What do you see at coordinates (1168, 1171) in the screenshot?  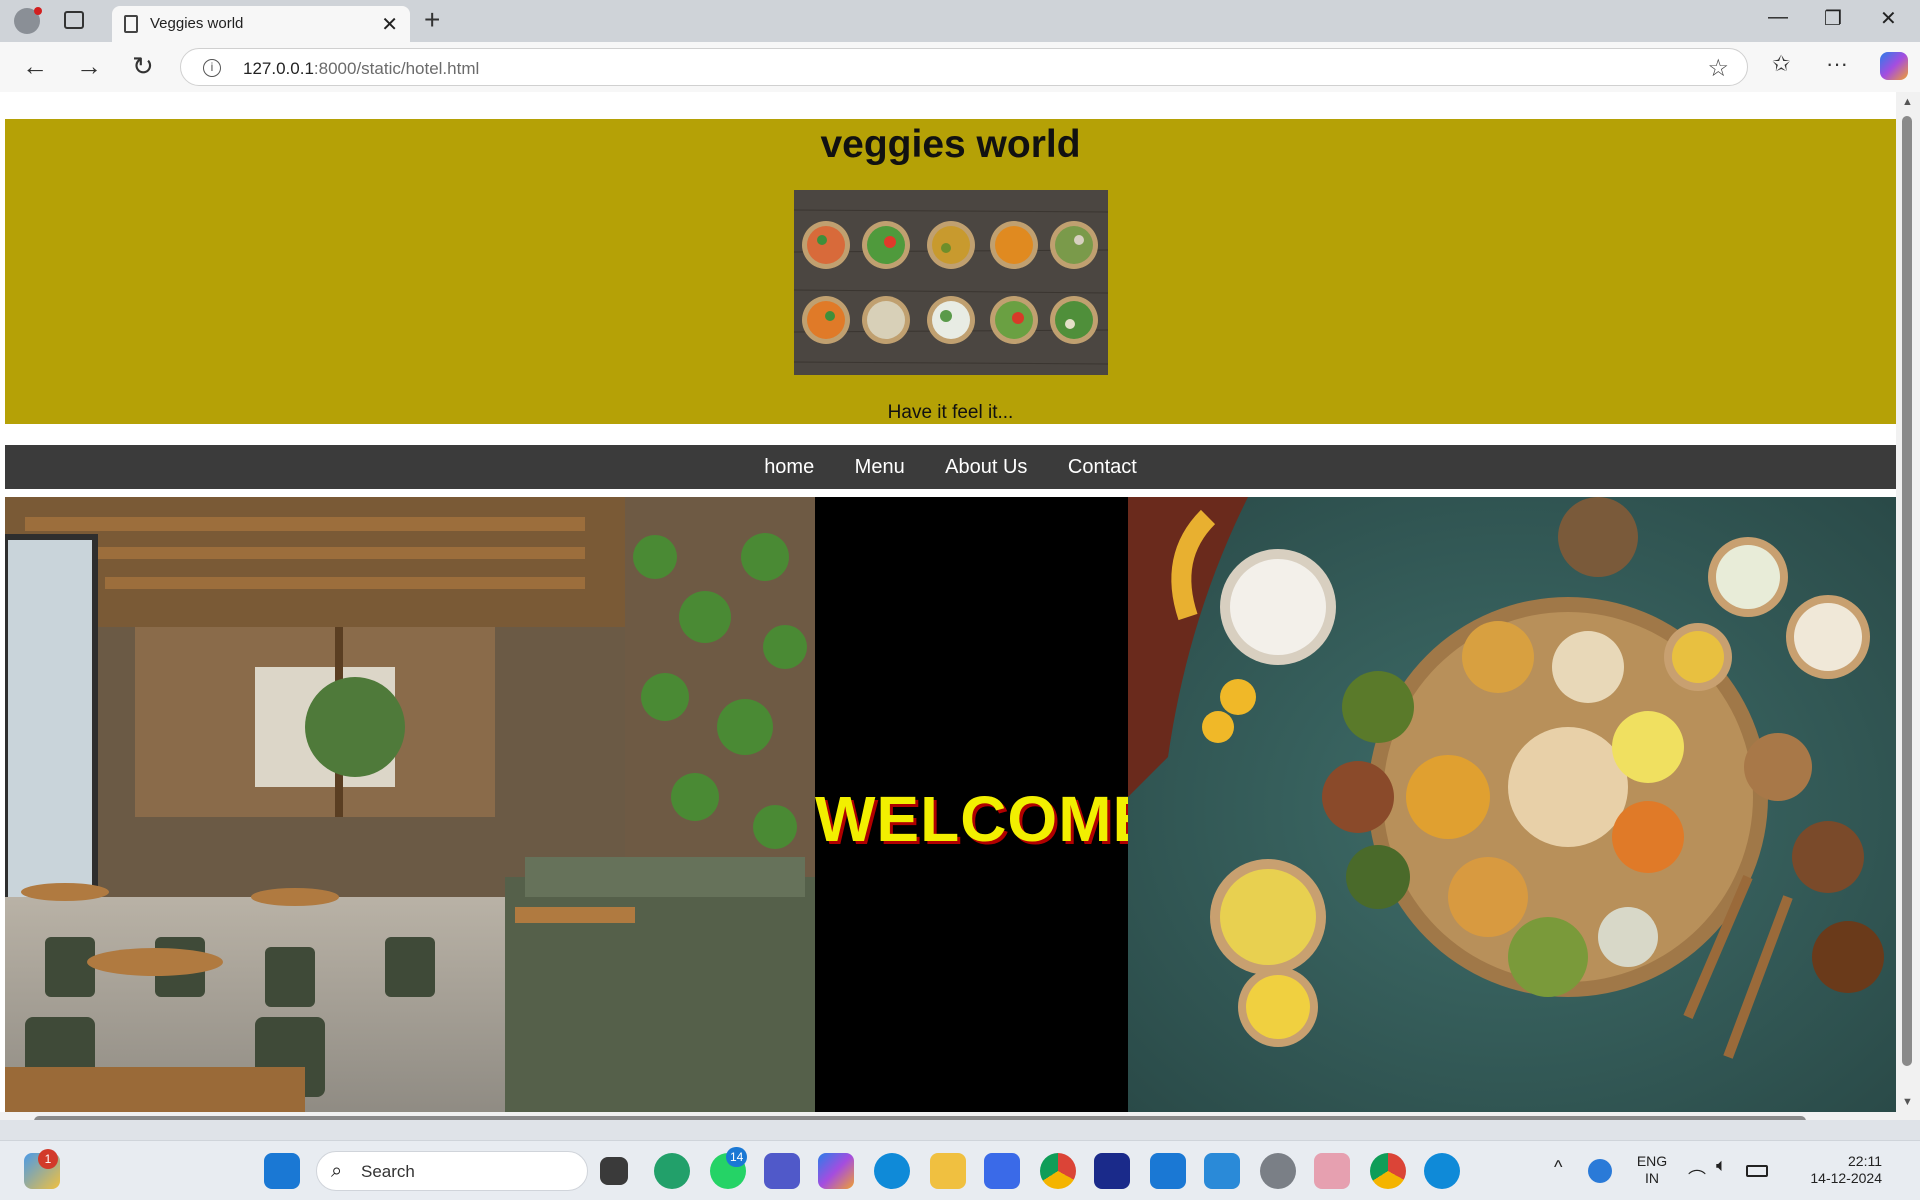 I see `store-icon` at bounding box center [1168, 1171].